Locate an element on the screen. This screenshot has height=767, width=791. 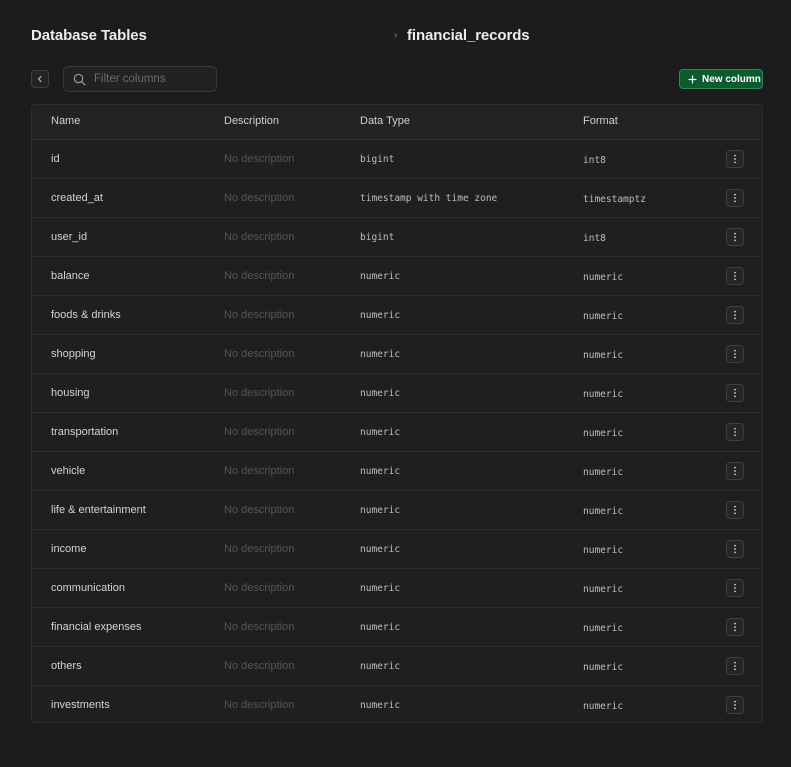
toolbar: New column is located at coordinates (397, 79).